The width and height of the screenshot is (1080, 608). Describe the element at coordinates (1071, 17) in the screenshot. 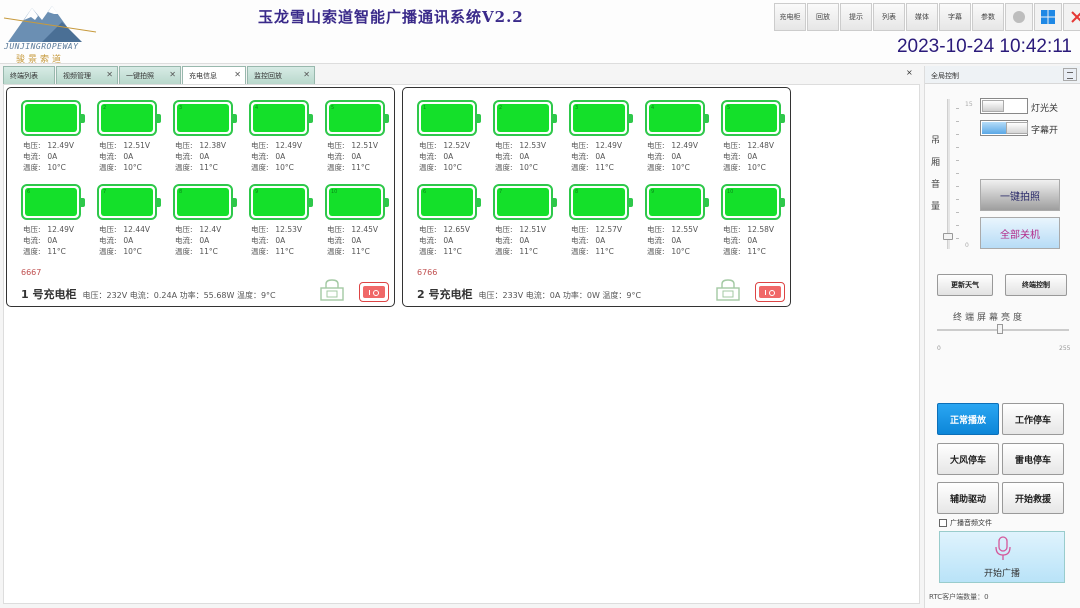

I see `close-window-button` at that location.